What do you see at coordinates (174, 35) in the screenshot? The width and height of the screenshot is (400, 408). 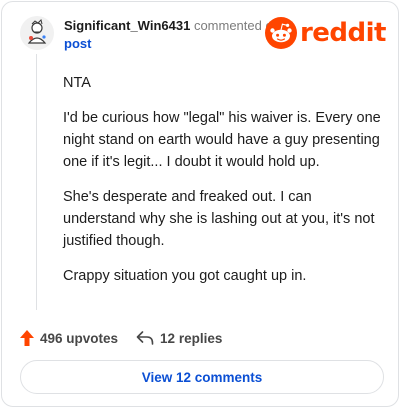 I see `comment-meta: Significant_Win6431 commented on post` at bounding box center [174, 35].